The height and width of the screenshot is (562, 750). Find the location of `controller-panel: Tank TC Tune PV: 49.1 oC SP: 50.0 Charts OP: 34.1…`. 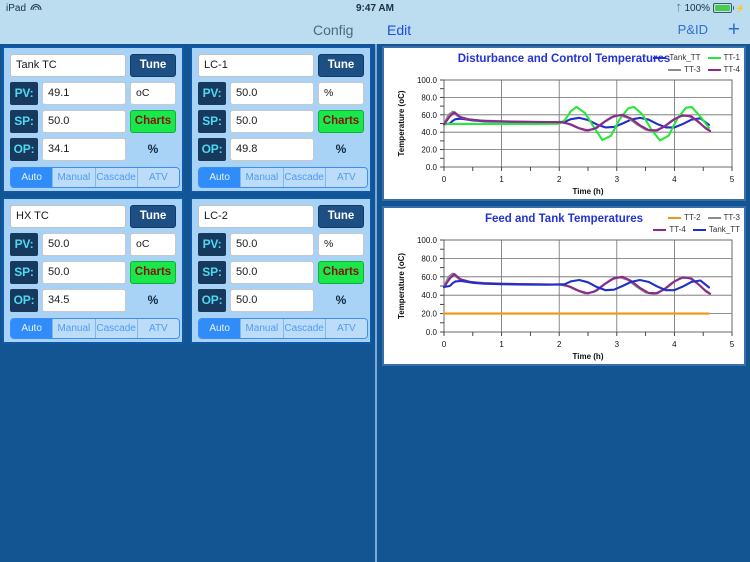

controller-panel: Tank TC Tune PV: 49.1 oC SP: 50.0 Charts OP: 34.1… is located at coordinates (93, 119).